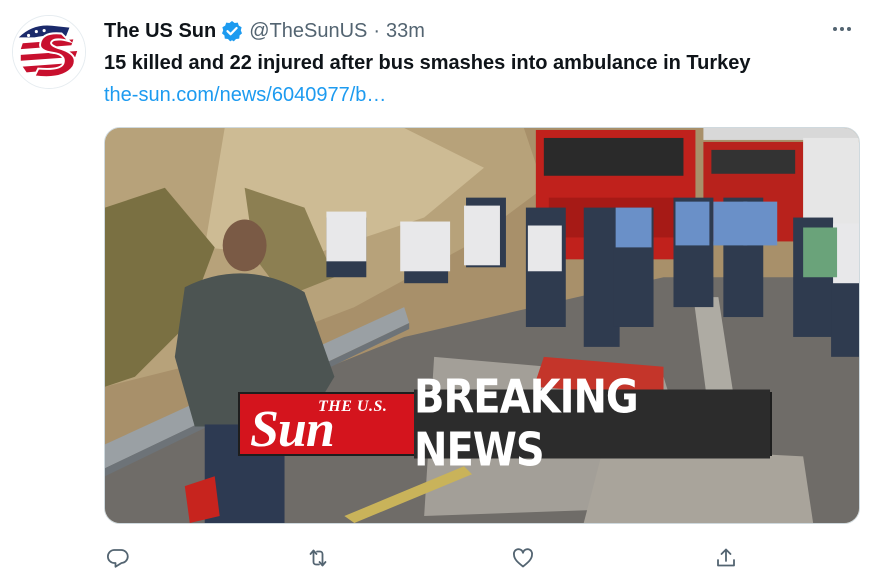 This screenshot has width=877, height=582. I want to click on more-options-button, so click(842, 29).